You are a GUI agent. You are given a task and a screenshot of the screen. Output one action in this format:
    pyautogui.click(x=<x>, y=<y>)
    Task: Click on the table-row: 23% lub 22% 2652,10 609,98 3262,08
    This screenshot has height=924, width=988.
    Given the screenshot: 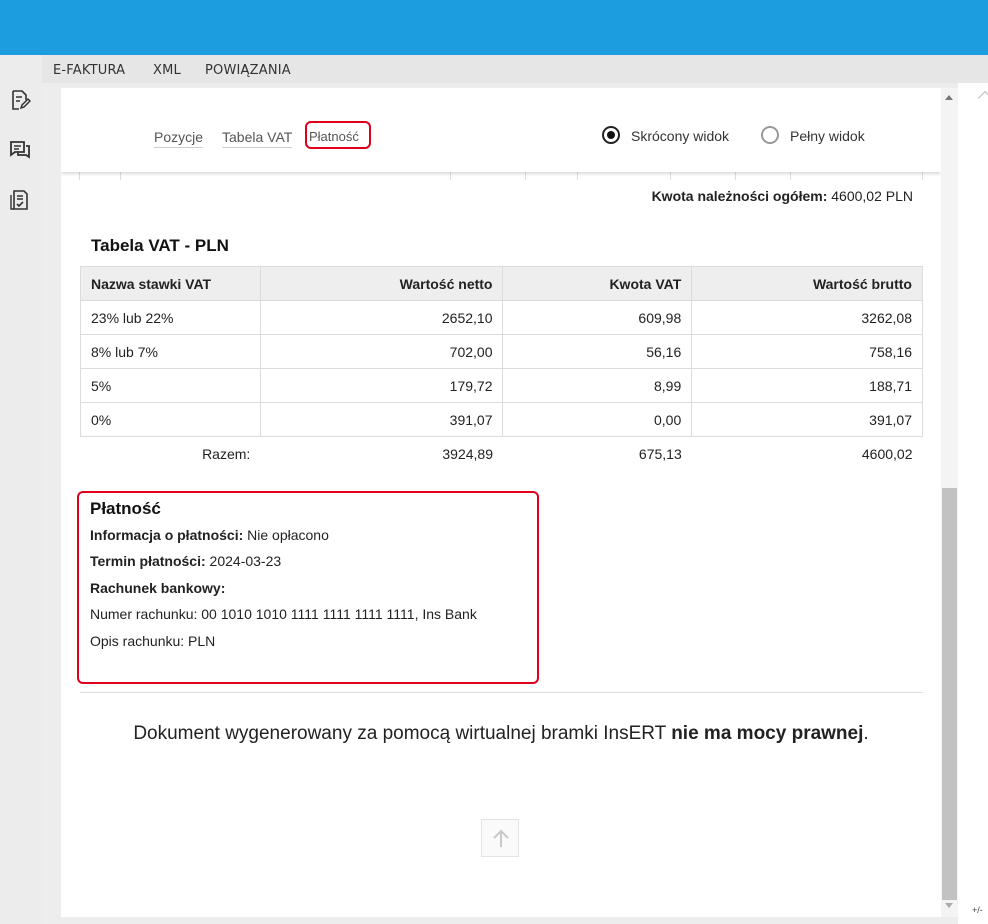 What is the action you would take?
    pyautogui.click(x=501, y=317)
    